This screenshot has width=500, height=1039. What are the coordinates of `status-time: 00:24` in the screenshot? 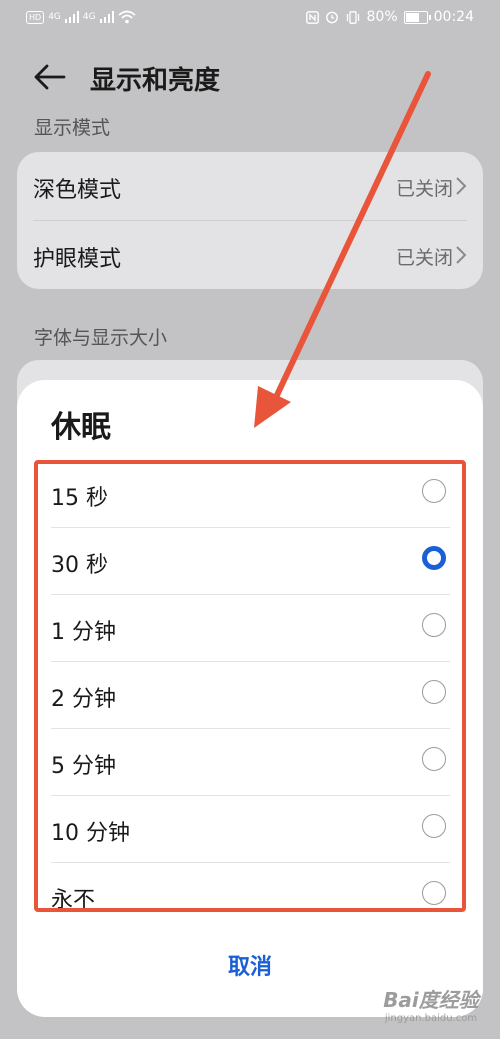 It's located at (453, 17).